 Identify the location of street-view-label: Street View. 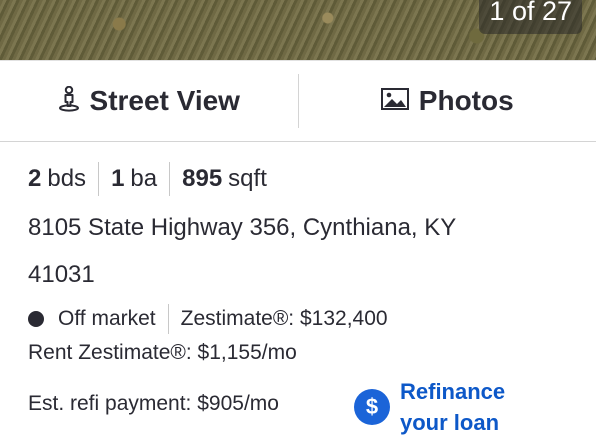
(164, 100).